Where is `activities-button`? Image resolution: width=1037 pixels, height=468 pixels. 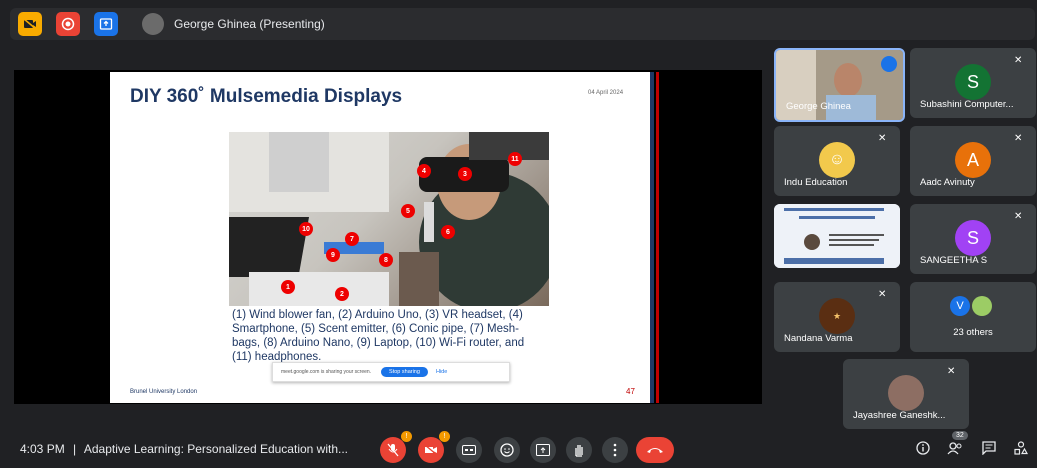 activities-button is located at coordinates (1021, 449).